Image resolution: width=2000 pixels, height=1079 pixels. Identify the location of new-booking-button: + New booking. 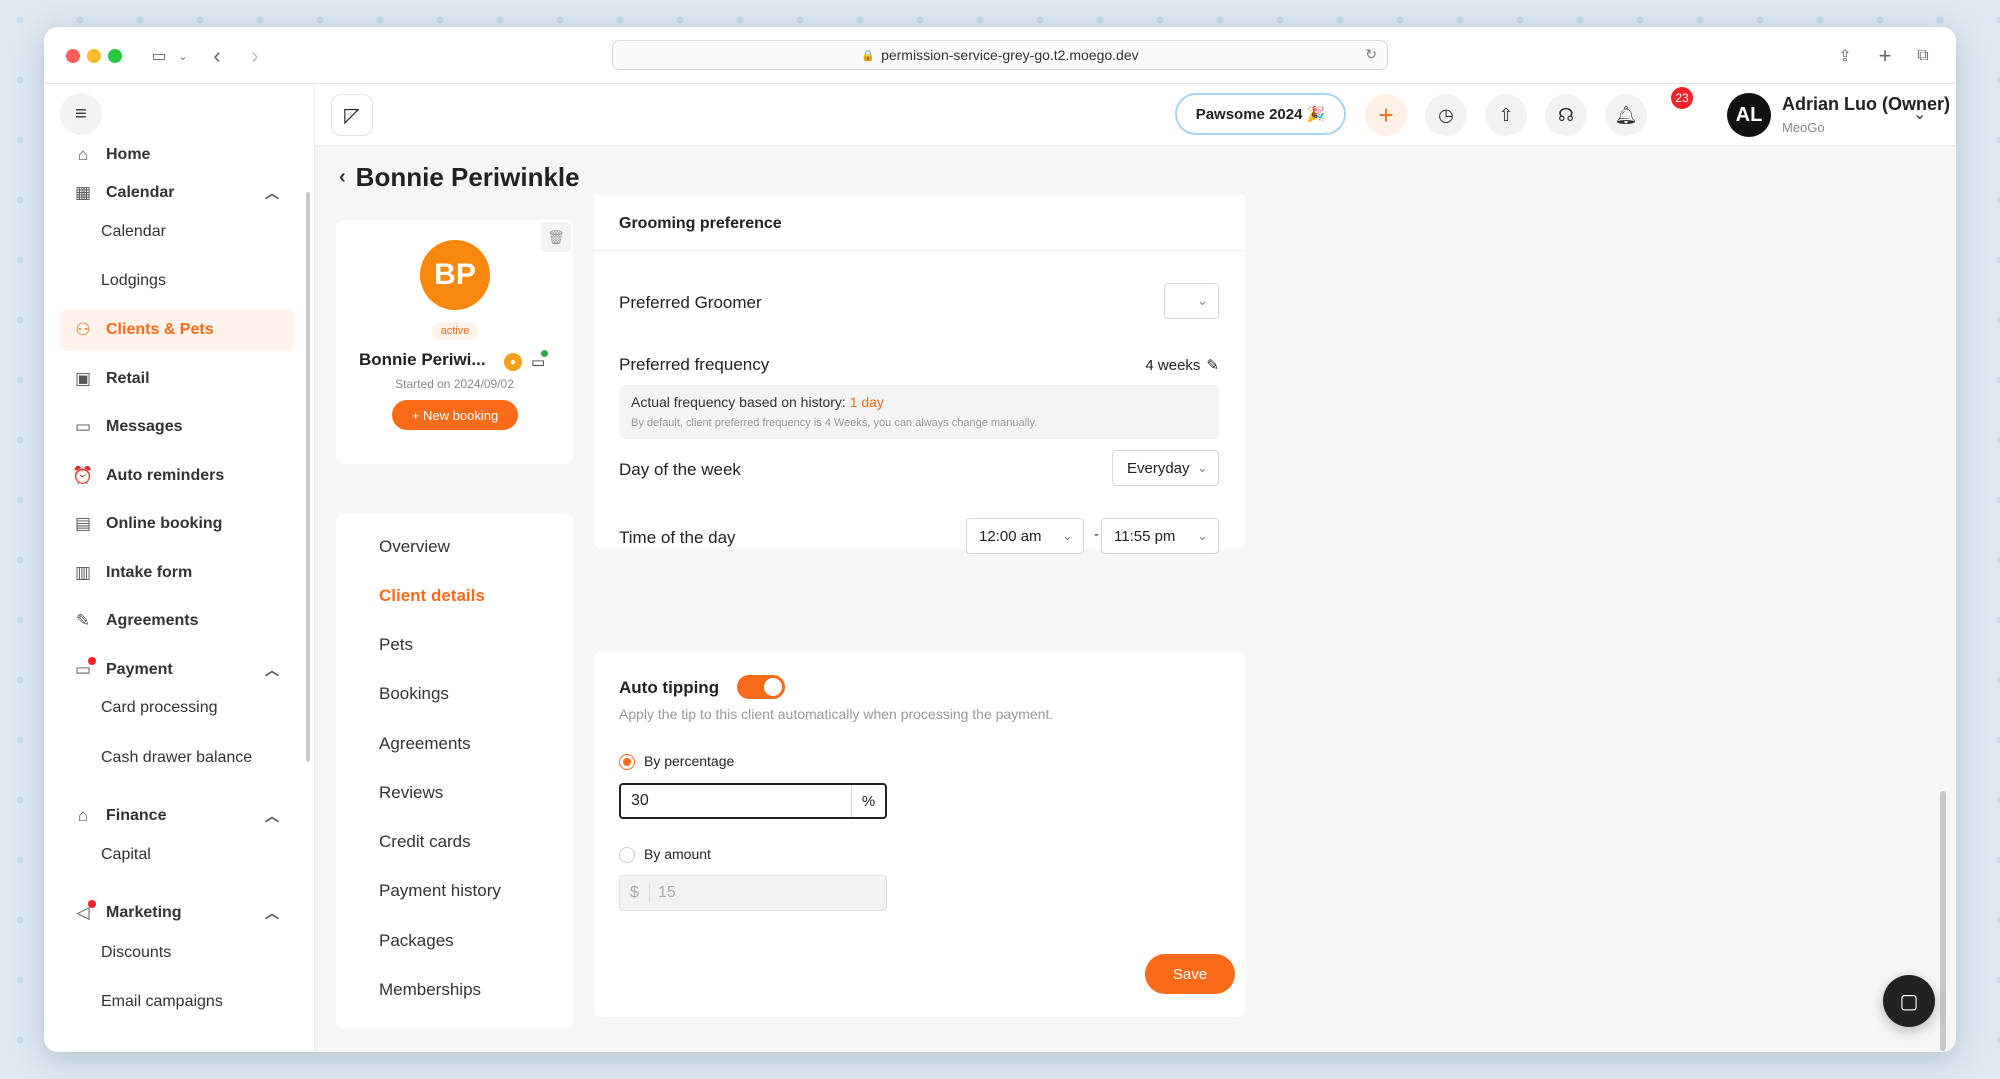
(455, 415).